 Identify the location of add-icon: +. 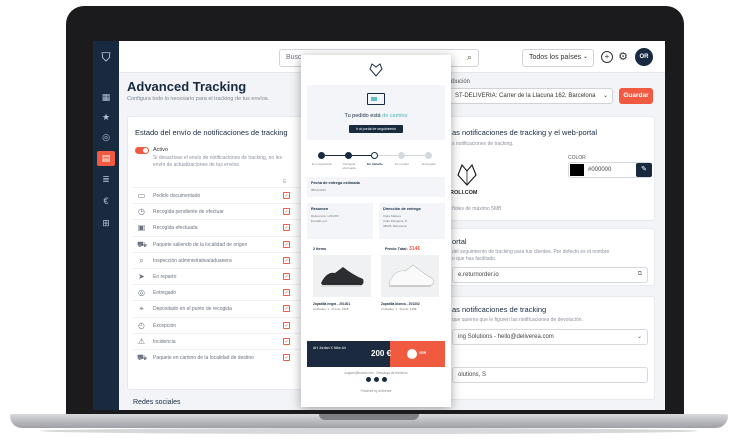
(607, 57).